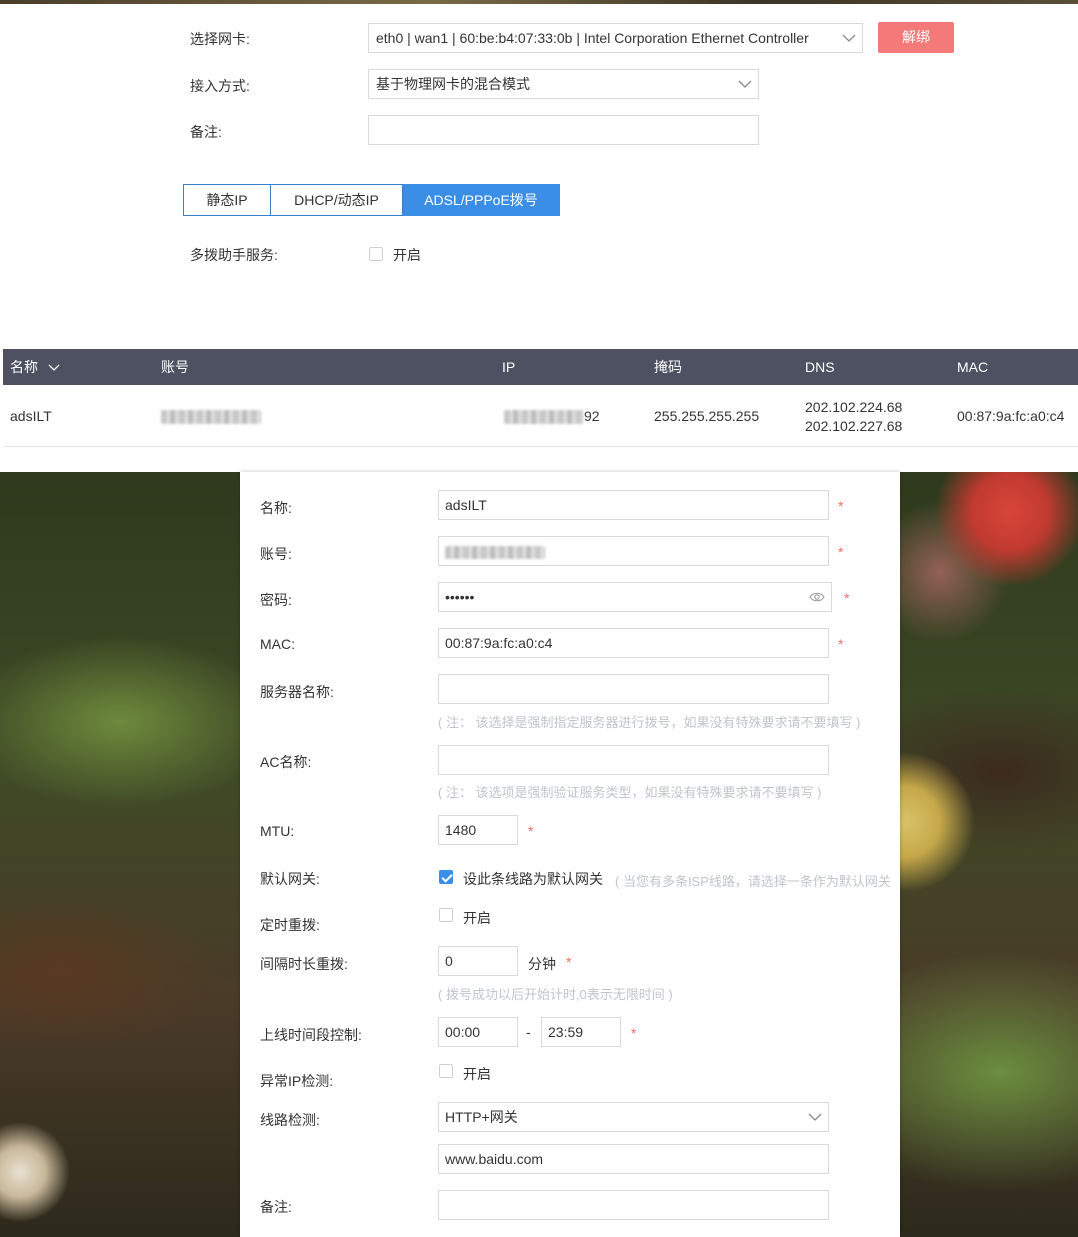 Image resolution: width=1078 pixels, height=1237 pixels. Describe the element at coordinates (234, 255) in the screenshot. I see `multi-dial-label: 多拨助手服务:` at that location.